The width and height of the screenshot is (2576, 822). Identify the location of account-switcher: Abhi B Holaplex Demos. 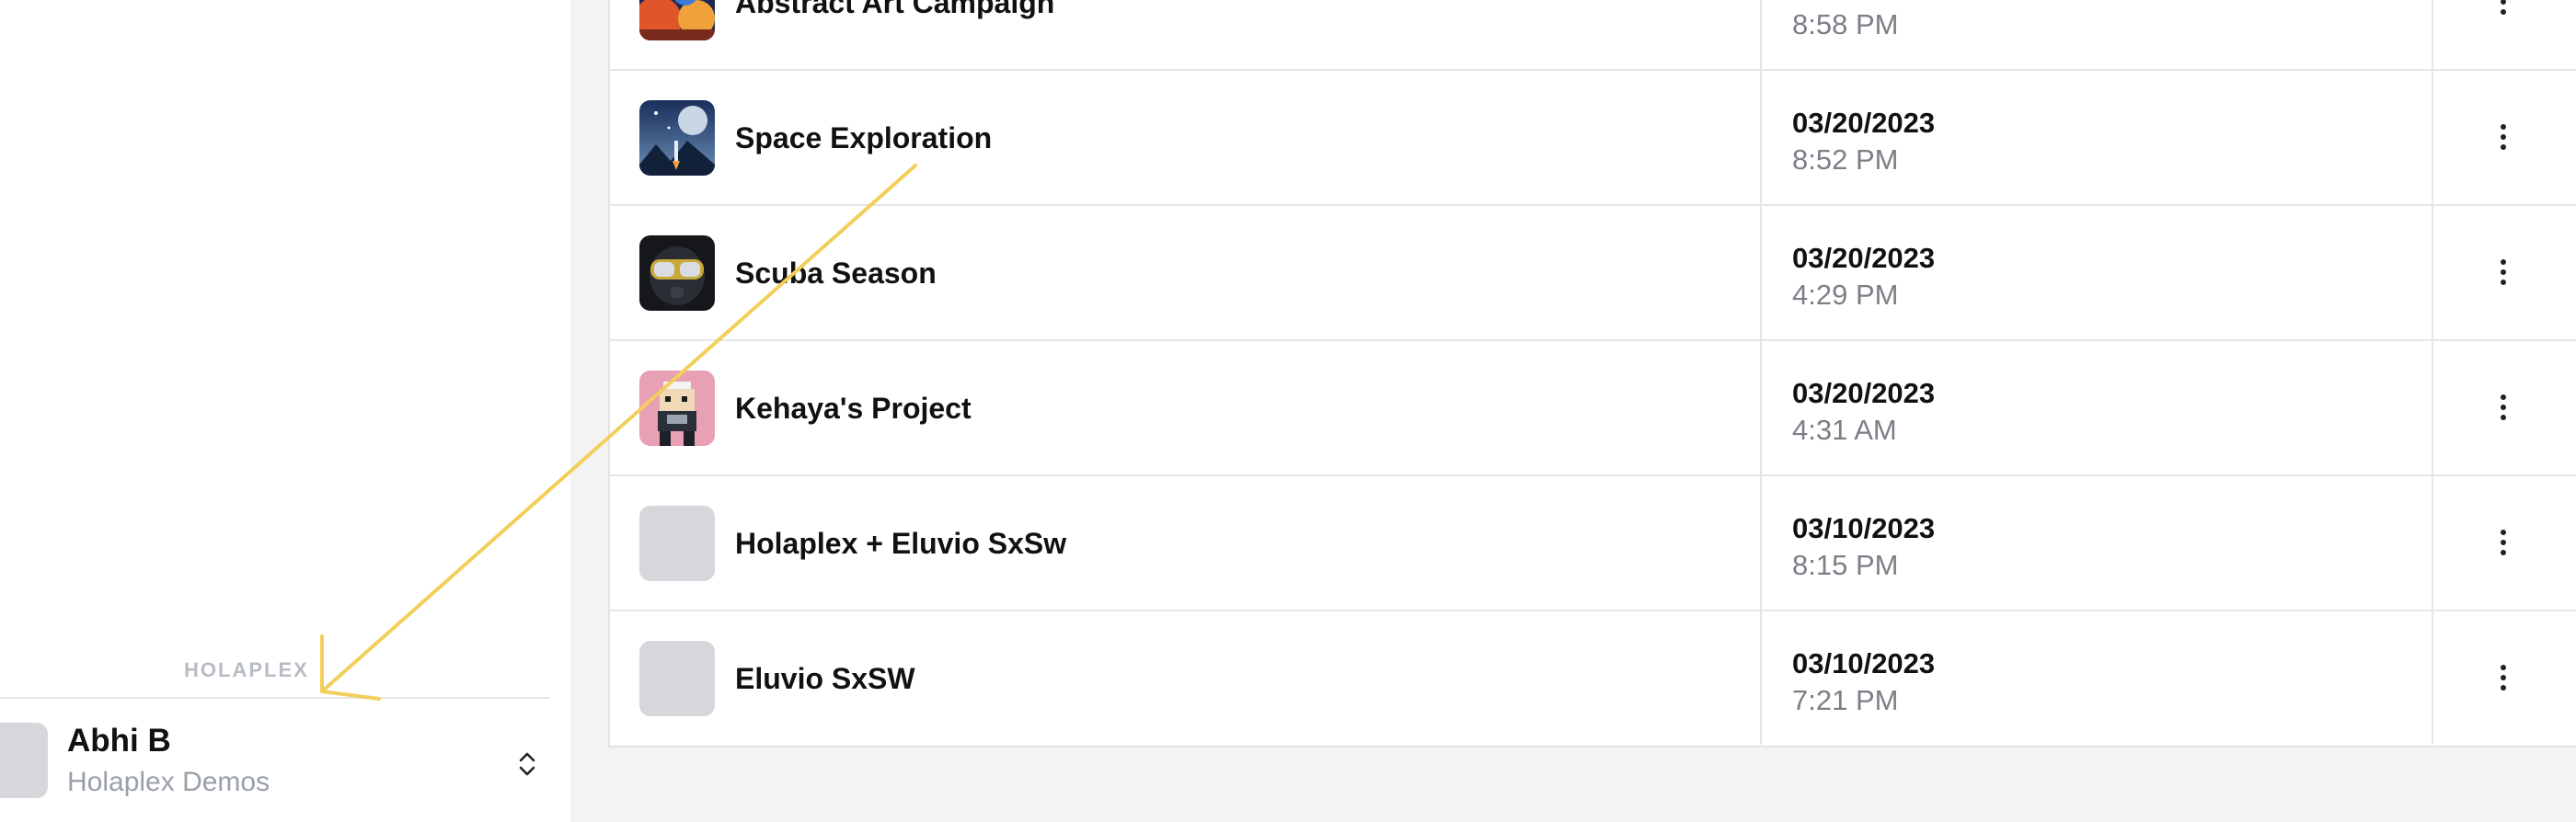
(285, 760).